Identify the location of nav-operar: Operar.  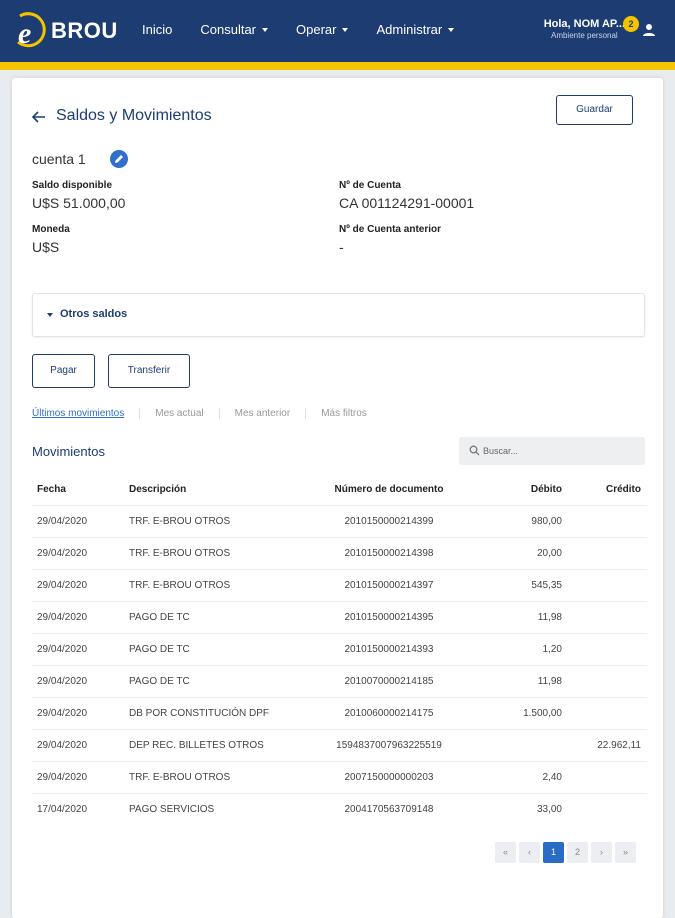
(322, 29).